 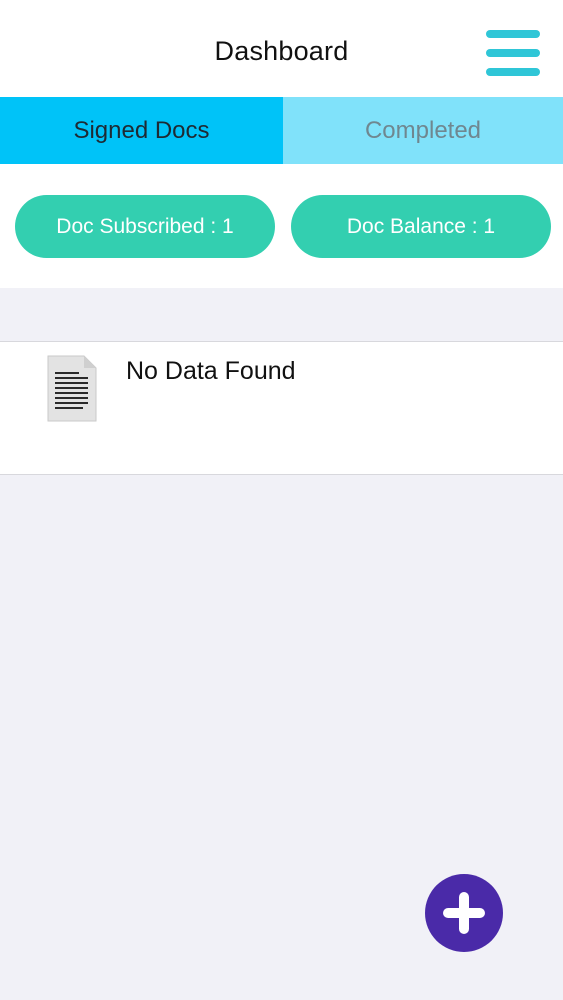 What do you see at coordinates (513, 72) in the screenshot?
I see `menu-bar-bottom` at bounding box center [513, 72].